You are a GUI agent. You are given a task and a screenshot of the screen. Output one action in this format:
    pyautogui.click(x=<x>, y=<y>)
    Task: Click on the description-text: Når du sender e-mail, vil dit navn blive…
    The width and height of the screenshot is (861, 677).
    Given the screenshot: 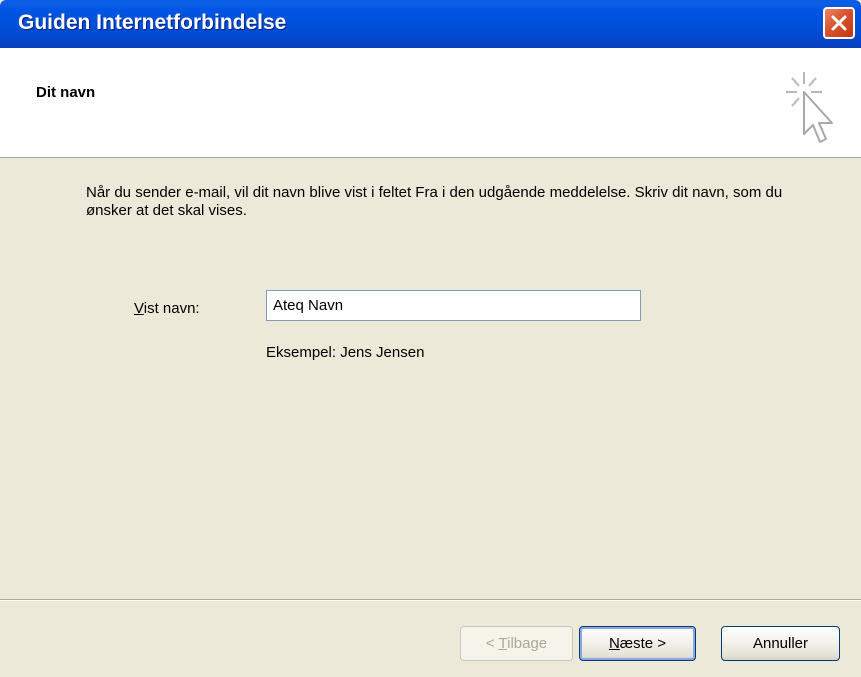 What is the action you would take?
    pyautogui.click(x=434, y=201)
    